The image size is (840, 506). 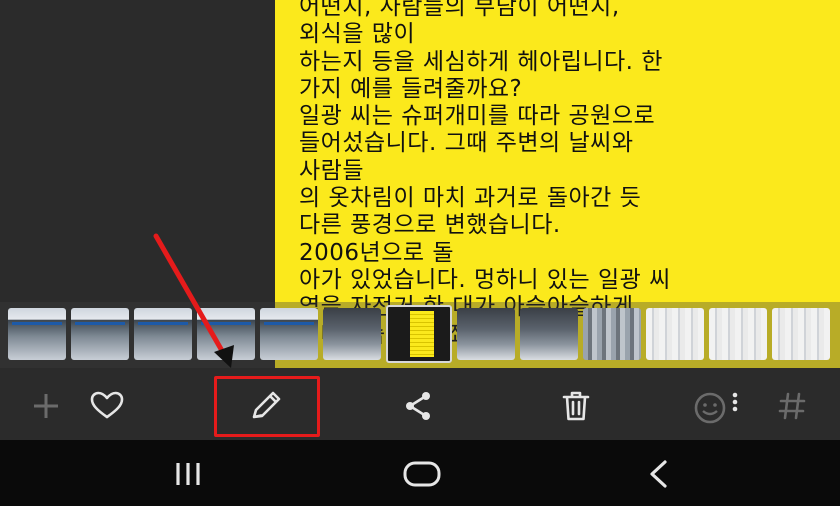 What do you see at coordinates (331, 170) in the screenshot?
I see `note-text-line: 사람들` at bounding box center [331, 170].